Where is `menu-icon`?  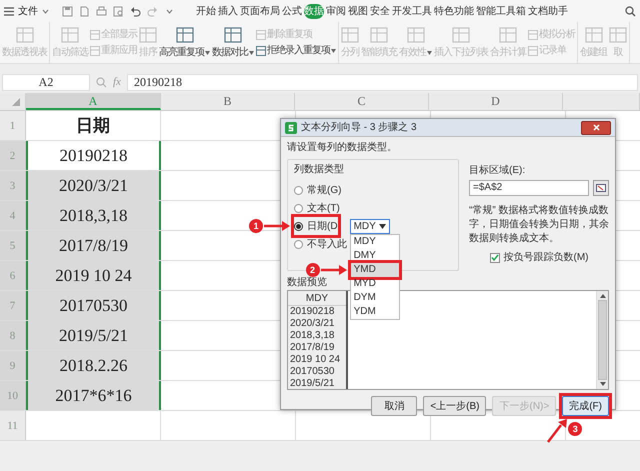 menu-icon is located at coordinates (9, 11).